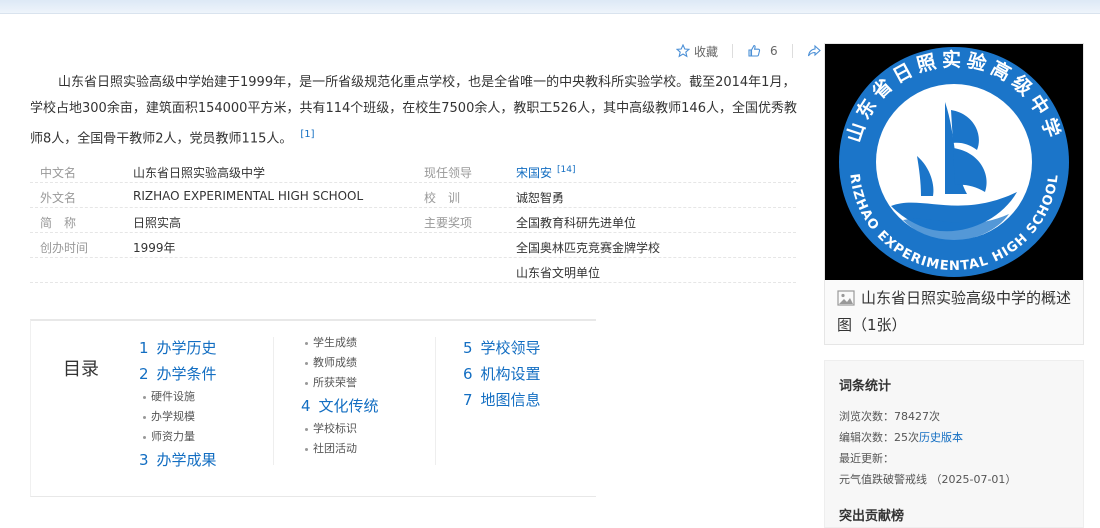 Image resolution: width=1100 pixels, height=528 pixels. What do you see at coordinates (566, 170) in the screenshot?
I see `leader-ref-link: [14]` at bounding box center [566, 170].